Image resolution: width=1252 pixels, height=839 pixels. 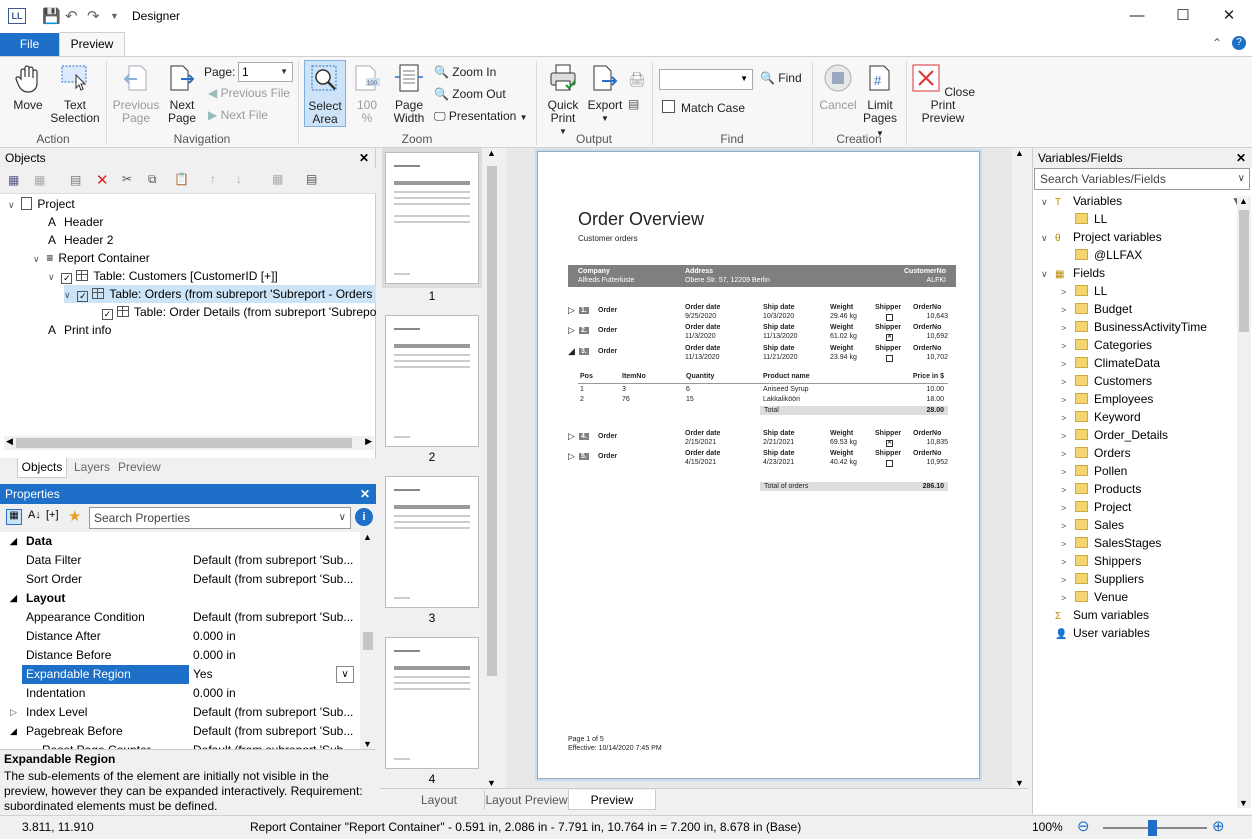 What do you see at coordinates (1111, 543) in the screenshot?
I see `var-tree-item: > SalesStages` at bounding box center [1111, 543].